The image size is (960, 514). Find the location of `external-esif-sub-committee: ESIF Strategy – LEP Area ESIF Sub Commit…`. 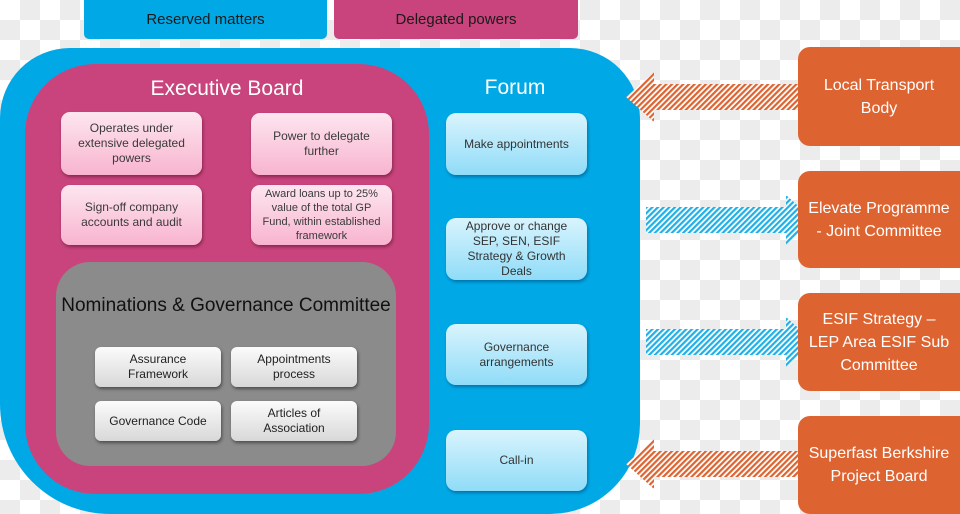

external-esif-sub-committee: ESIF Strategy – LEP Area ESIF Sub Commit… is located at coordinates (879, 342).